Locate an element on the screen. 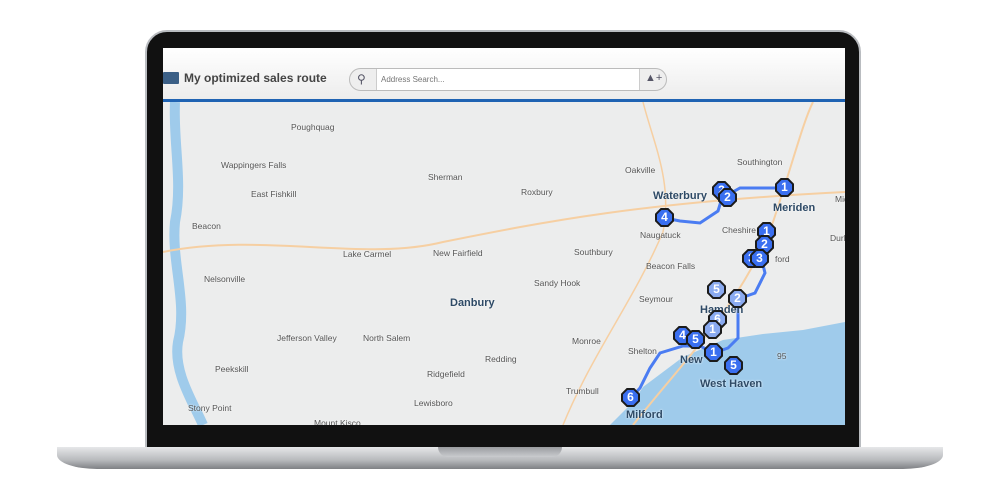 The height and width of the screenshot is (504, 1000). place-label: Jefferson Valley is located at coordinates (307, 338).